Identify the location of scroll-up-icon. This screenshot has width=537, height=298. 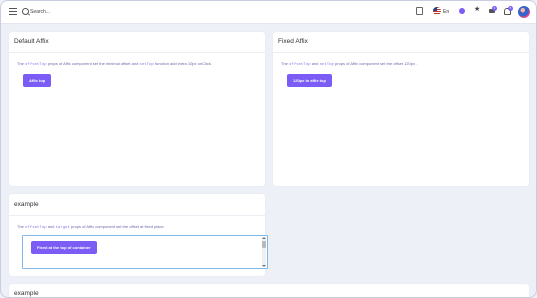
(264, 238).